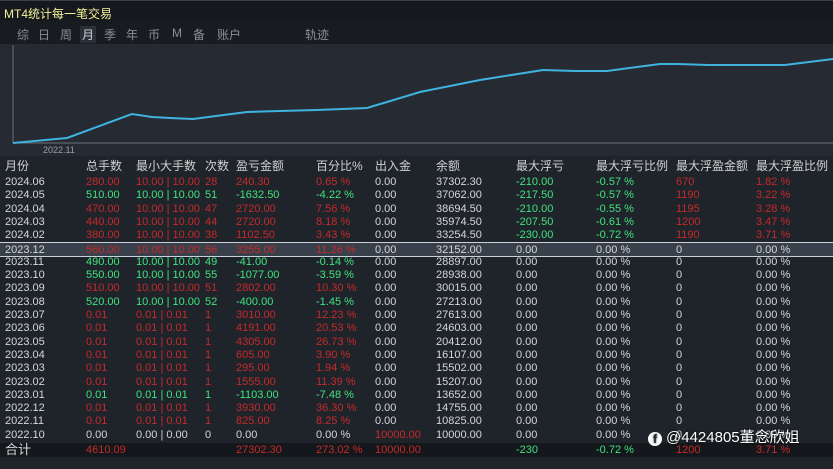 This screenshot has height=469, width=833. Describe the element at coordinates (88, 34) in the screenshot. I see `tab-3: 月` at that location.